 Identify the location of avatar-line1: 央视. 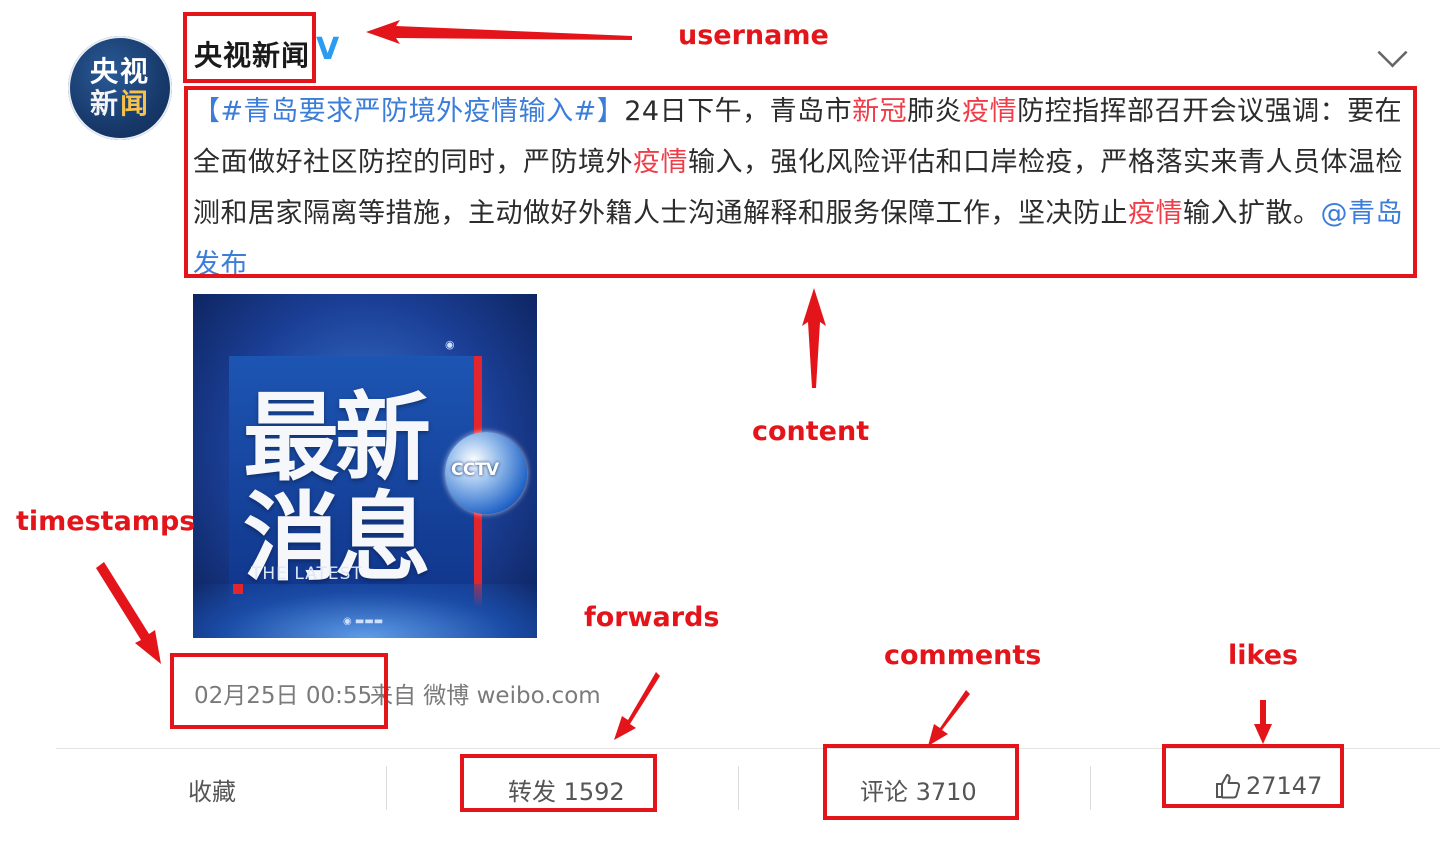
(119, 71).